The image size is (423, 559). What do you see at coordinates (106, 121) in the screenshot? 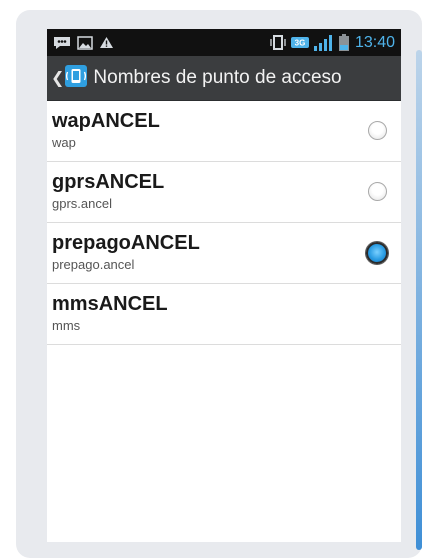
I see `apn-name: wapANCEL` at bounding box center [106, 121].